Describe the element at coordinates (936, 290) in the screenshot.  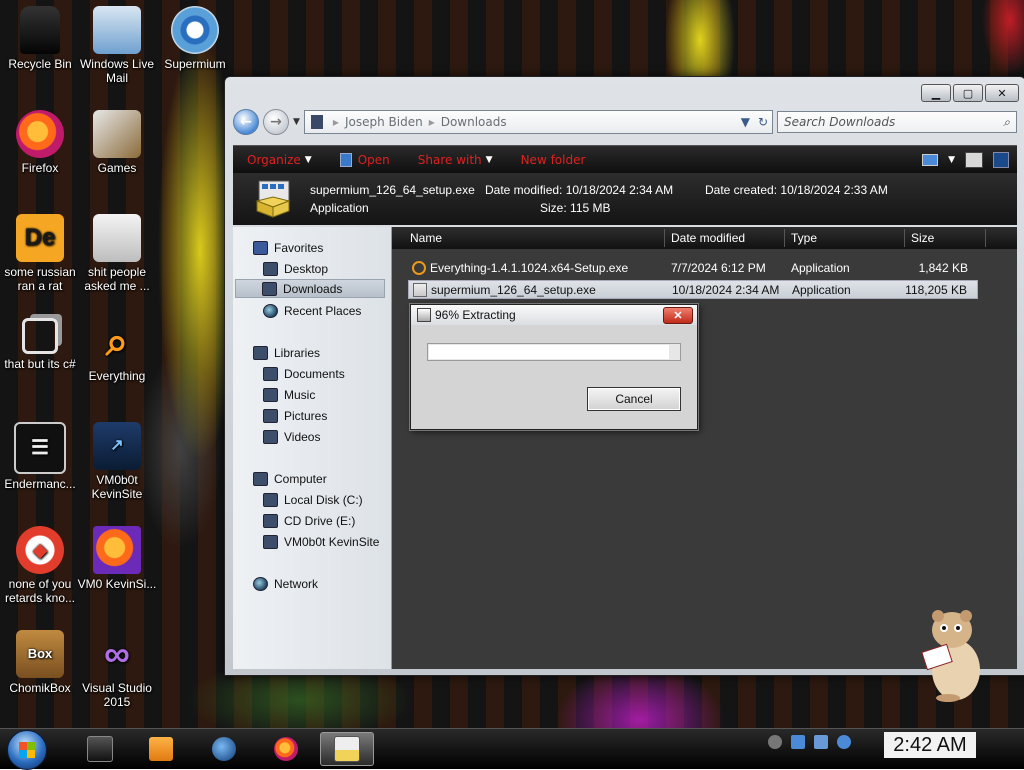
I see `file-size: 118,205 KB` at that location.